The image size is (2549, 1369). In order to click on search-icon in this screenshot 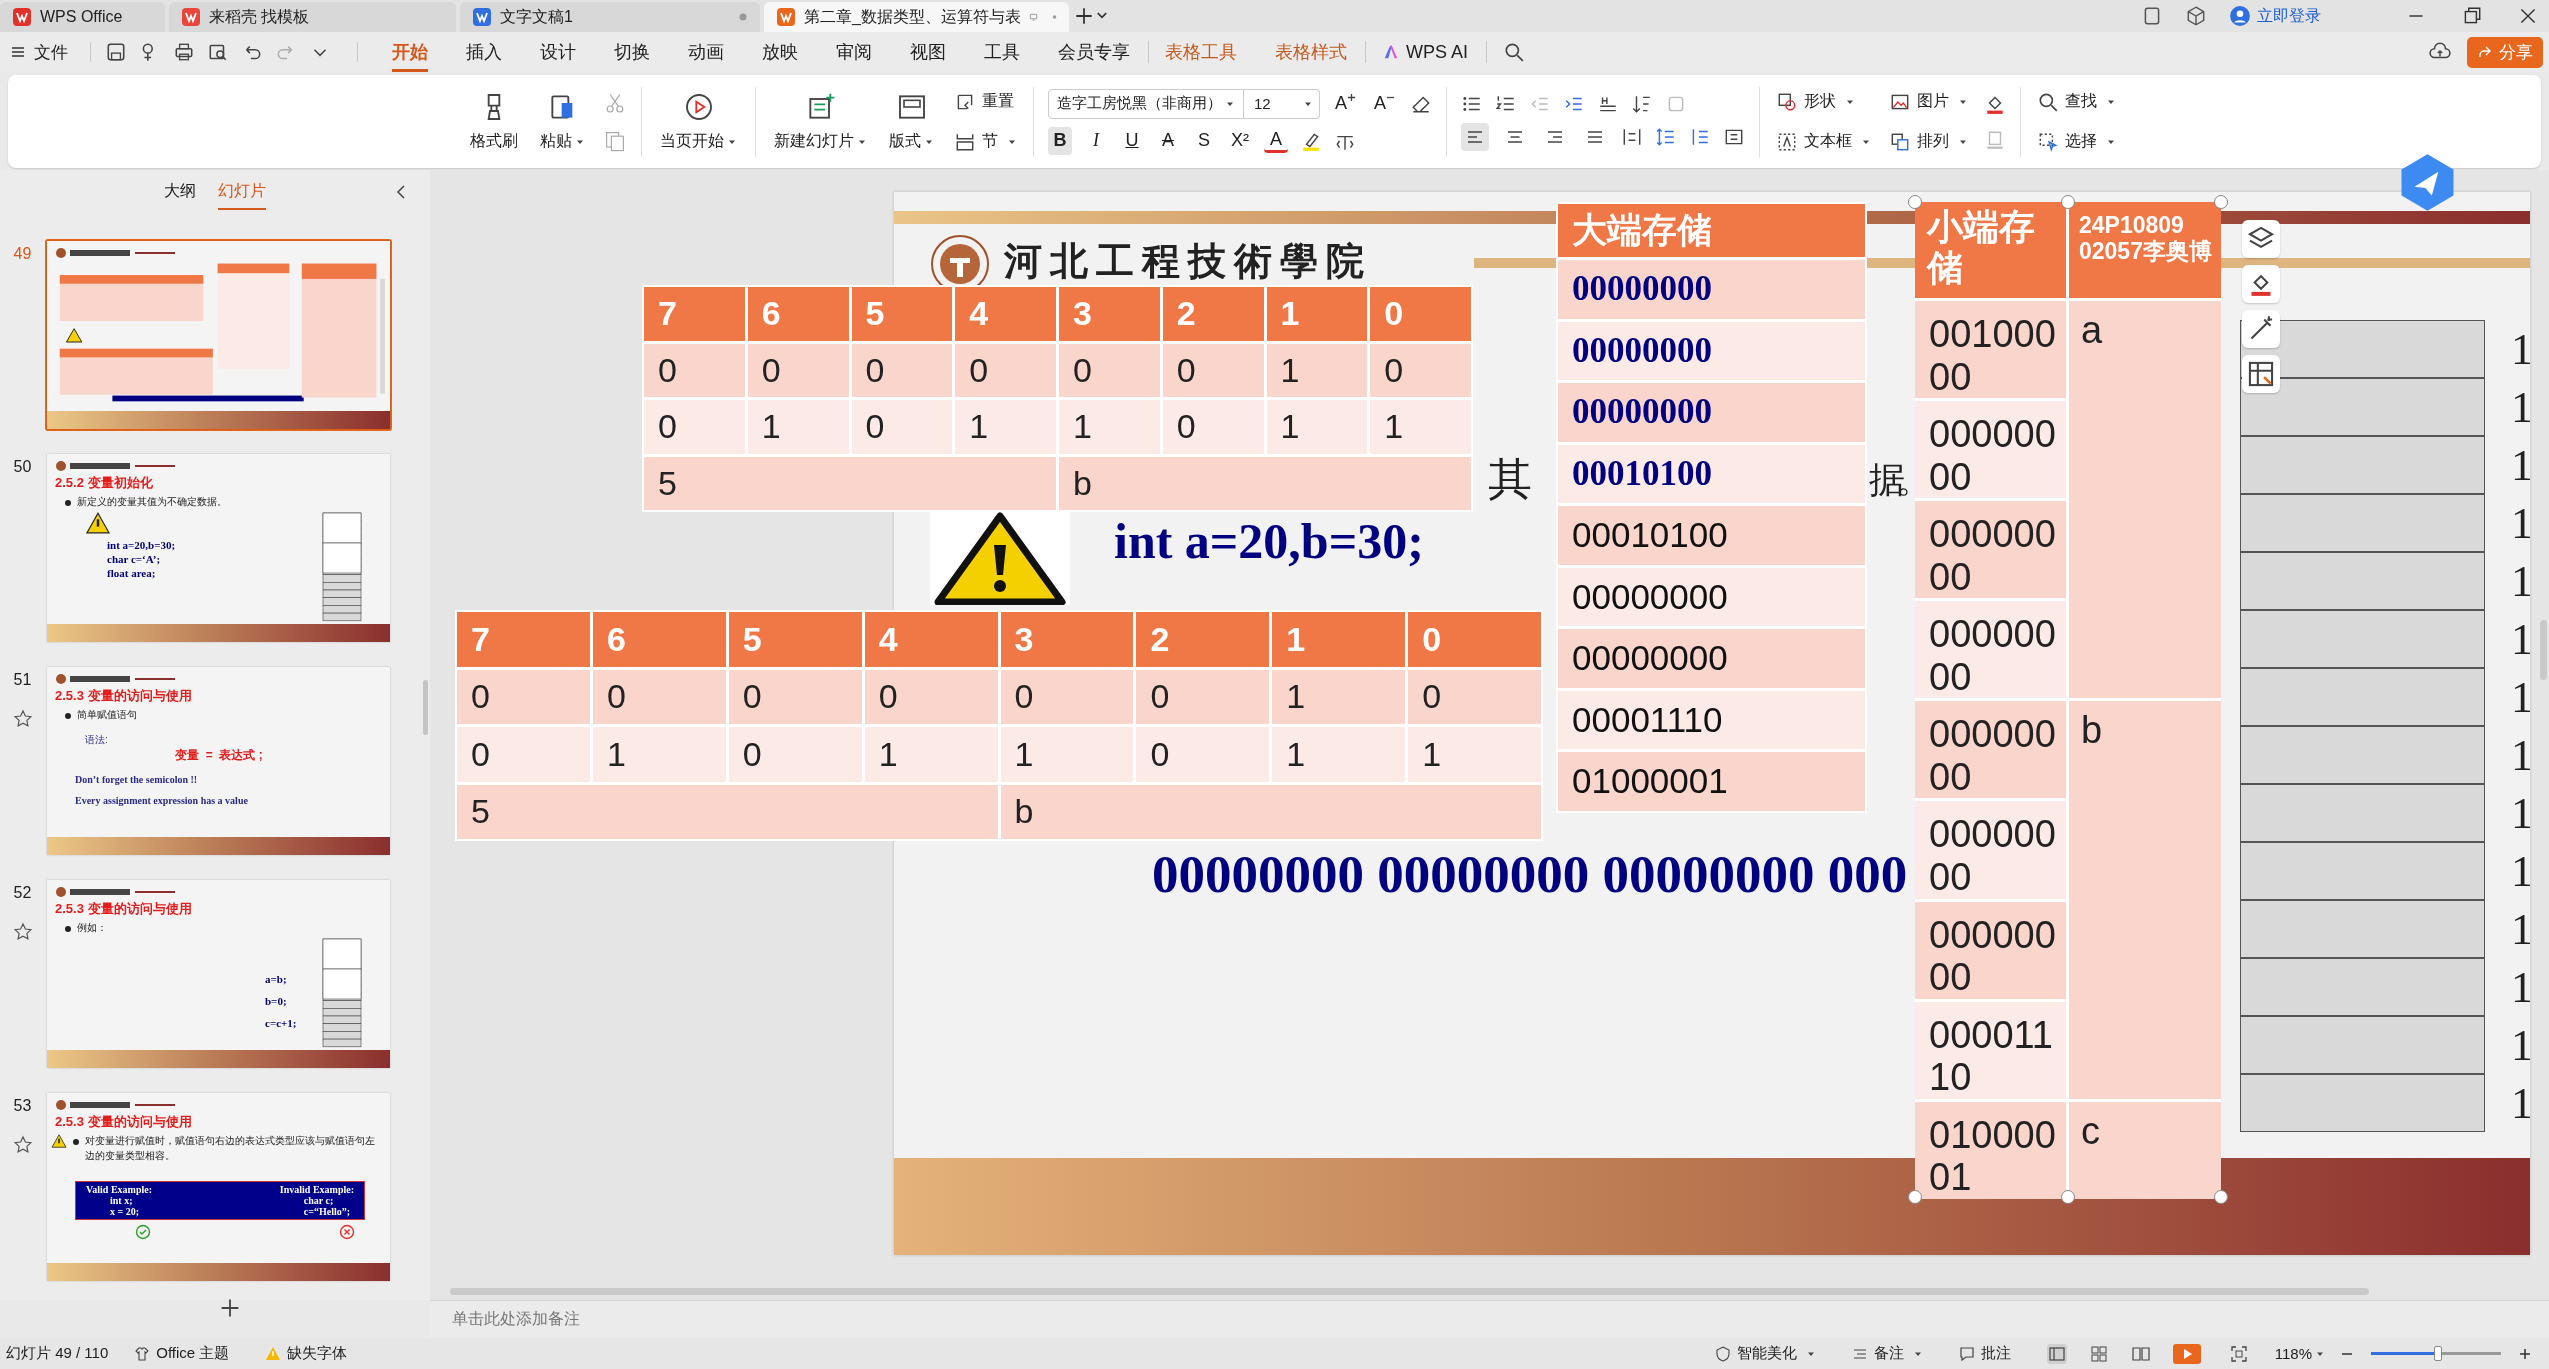, I will do `click(1514, 52)`.